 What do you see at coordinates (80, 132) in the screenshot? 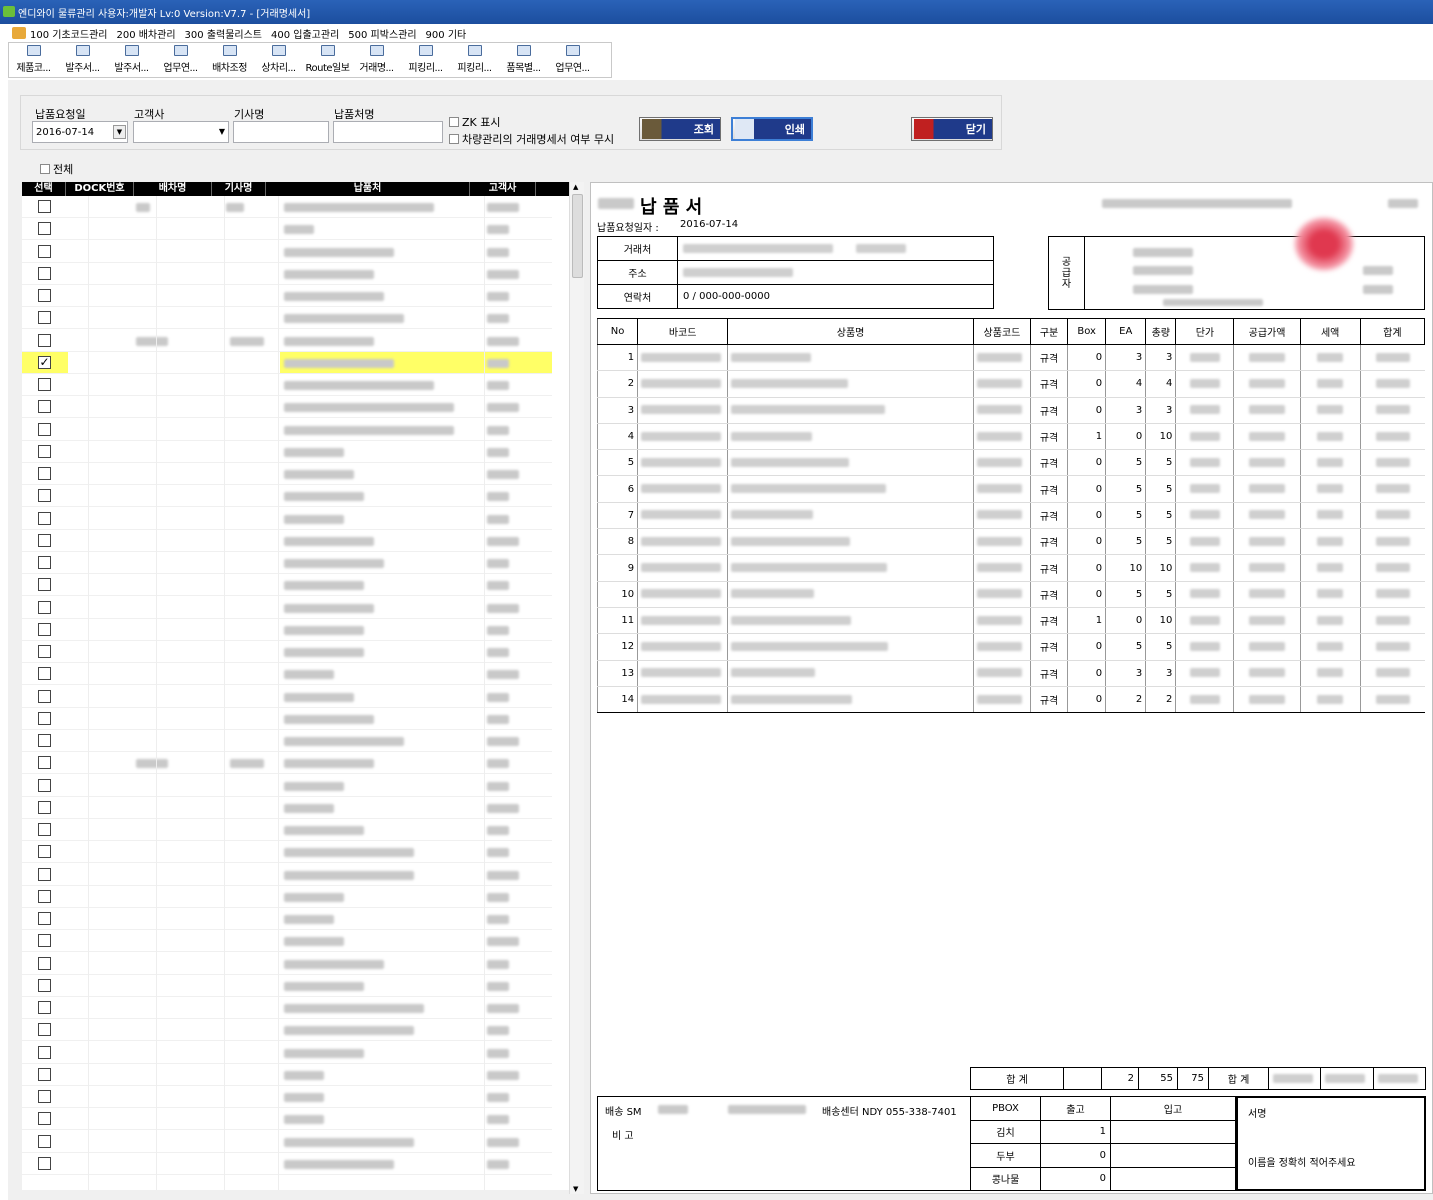
I see `date-input: 2016-07-14 ▼` at bounding box center [80, 132].